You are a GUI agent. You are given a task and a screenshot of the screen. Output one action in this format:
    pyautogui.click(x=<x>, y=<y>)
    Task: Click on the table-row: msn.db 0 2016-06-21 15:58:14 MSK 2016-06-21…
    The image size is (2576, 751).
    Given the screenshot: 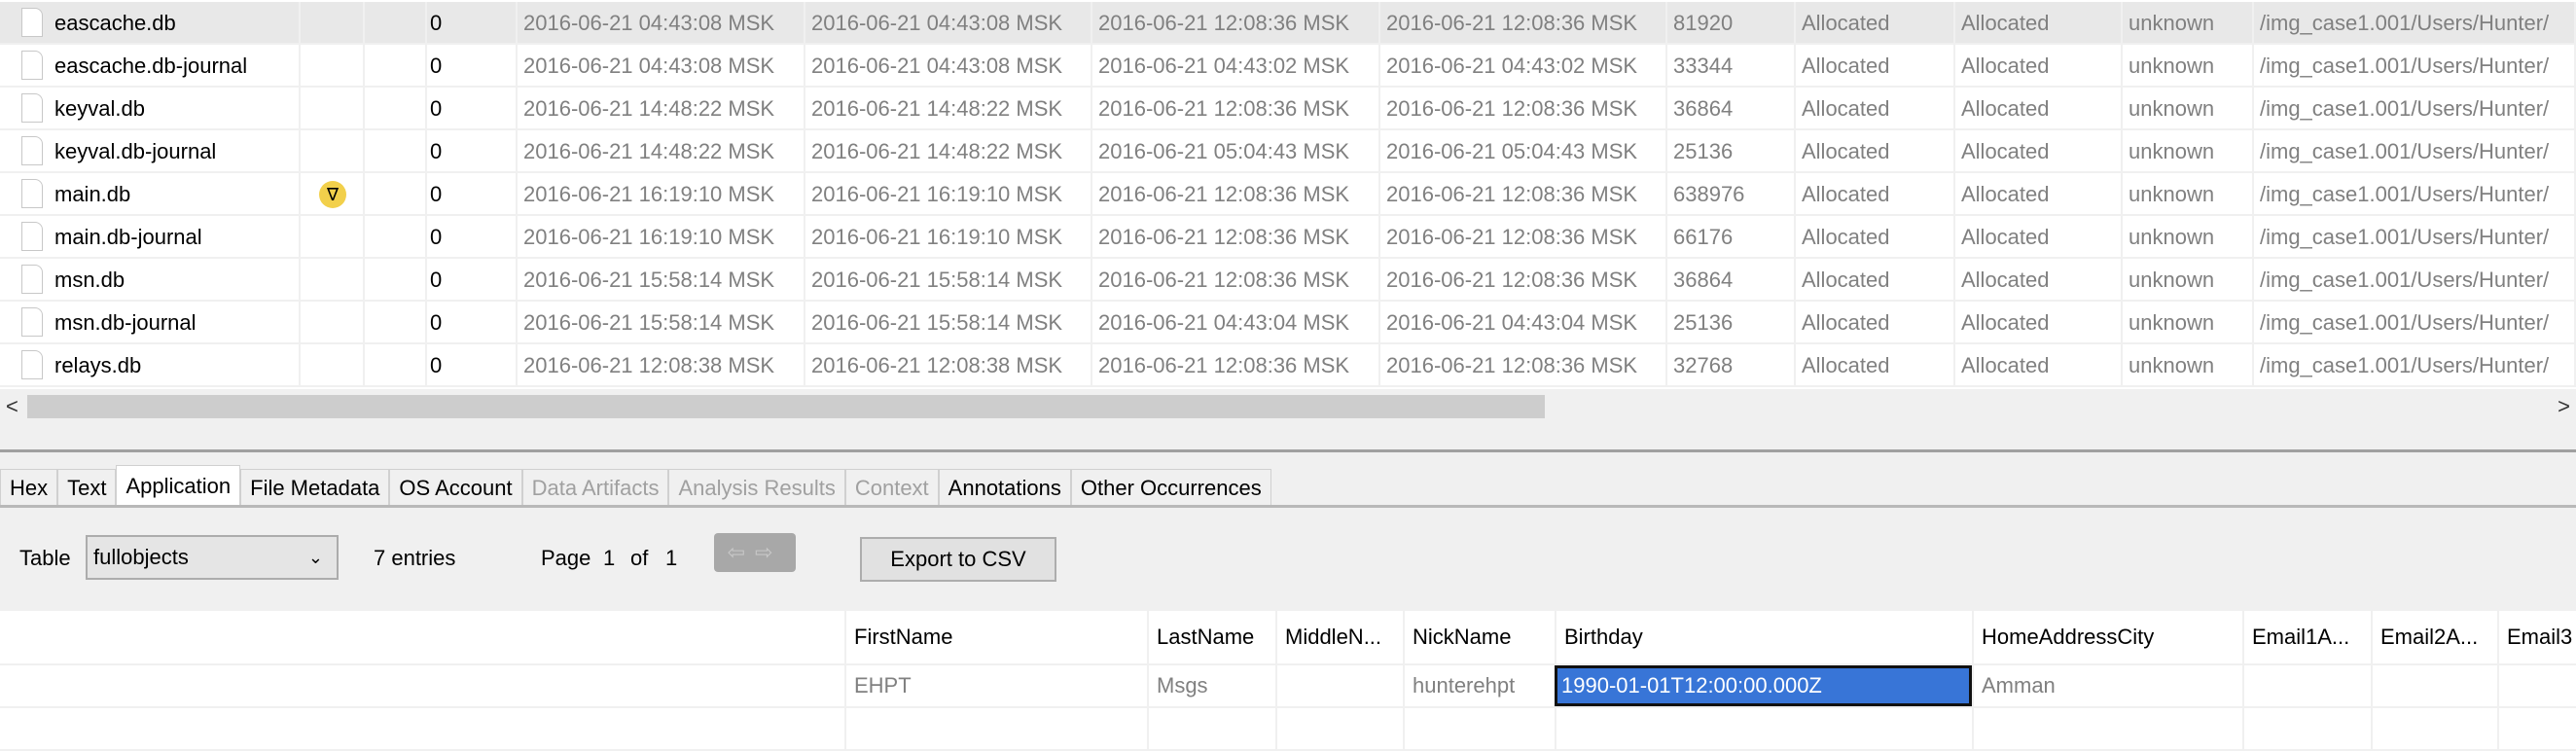 What is the action you would take?
    pyautogui.click(x=1288, y=280)
    